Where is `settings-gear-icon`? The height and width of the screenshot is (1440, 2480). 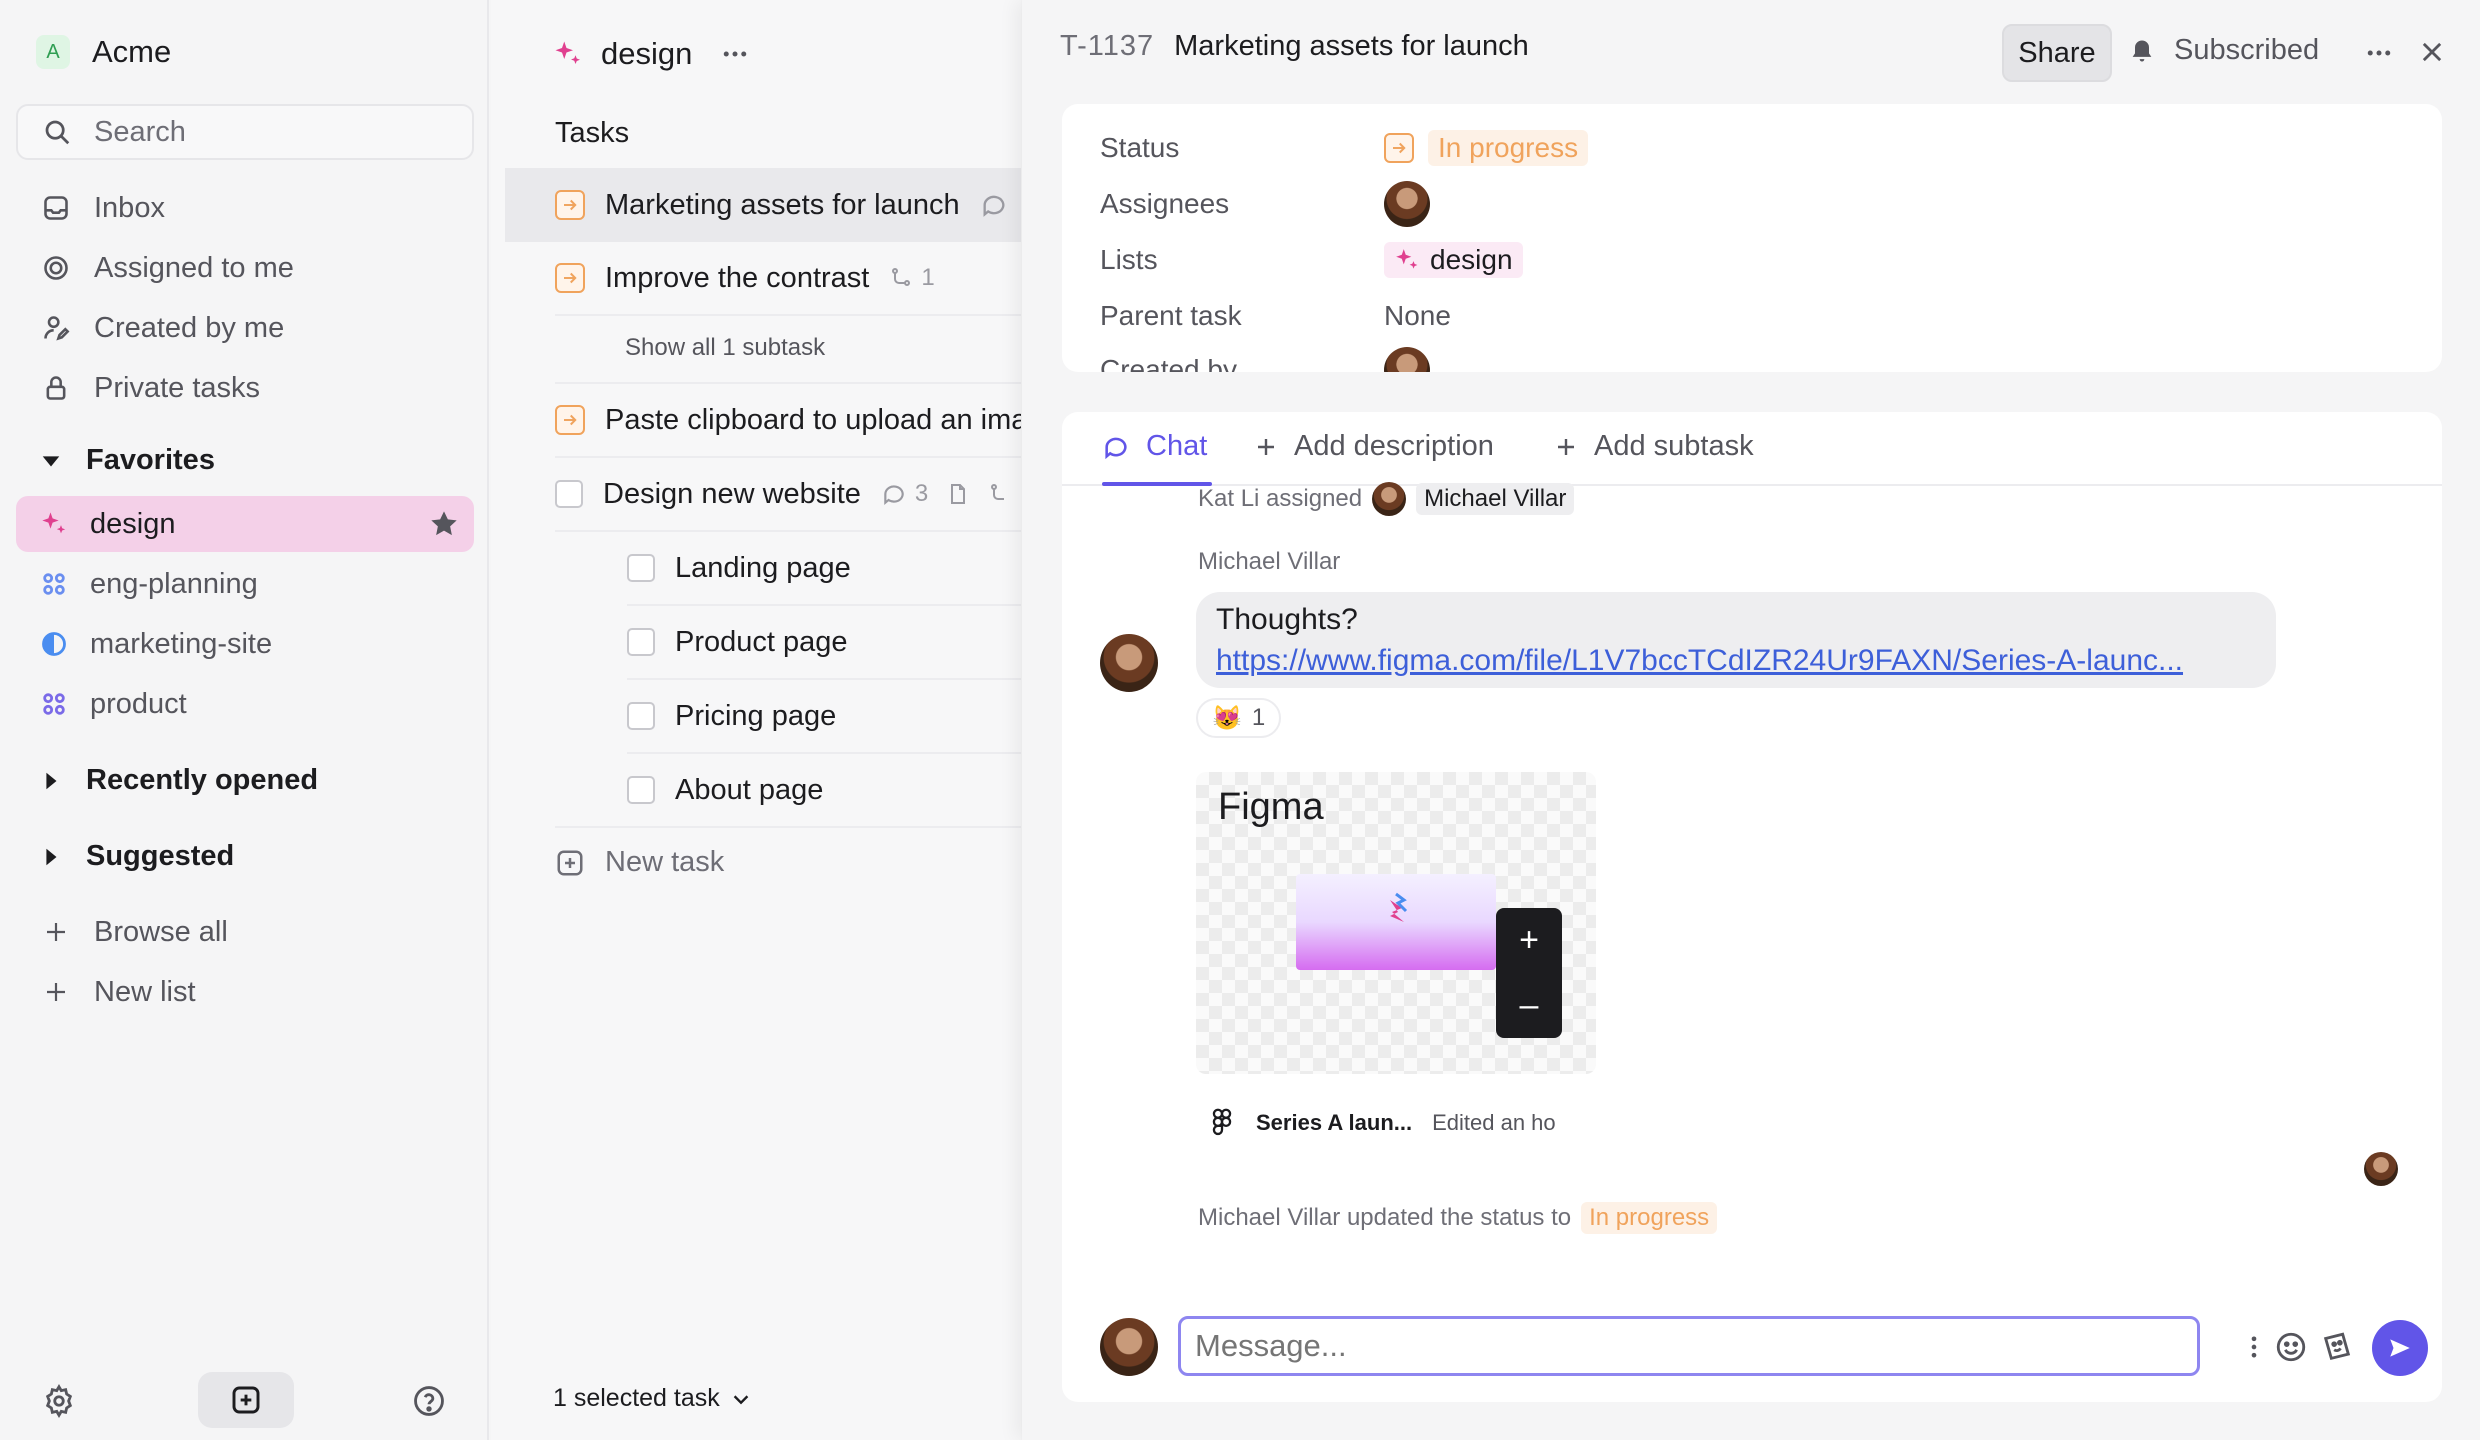 settings-gear-icon is located at coordinates (59, 1401).